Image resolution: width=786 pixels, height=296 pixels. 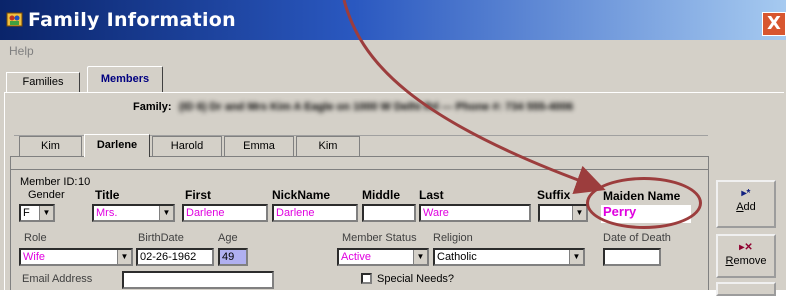 I want to click on suffix-label: Suffix, so click(x=554, y=195).